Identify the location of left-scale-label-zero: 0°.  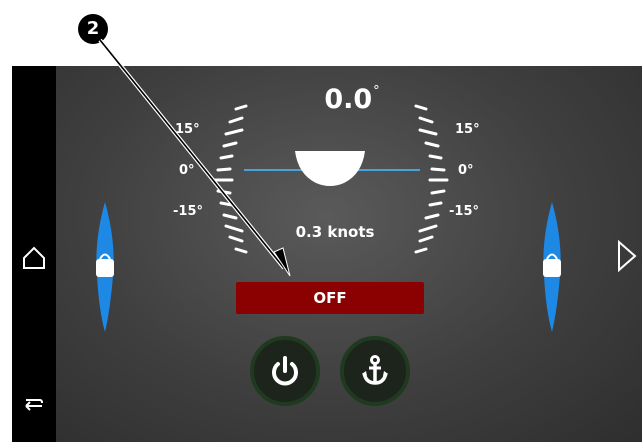
(187, 170).